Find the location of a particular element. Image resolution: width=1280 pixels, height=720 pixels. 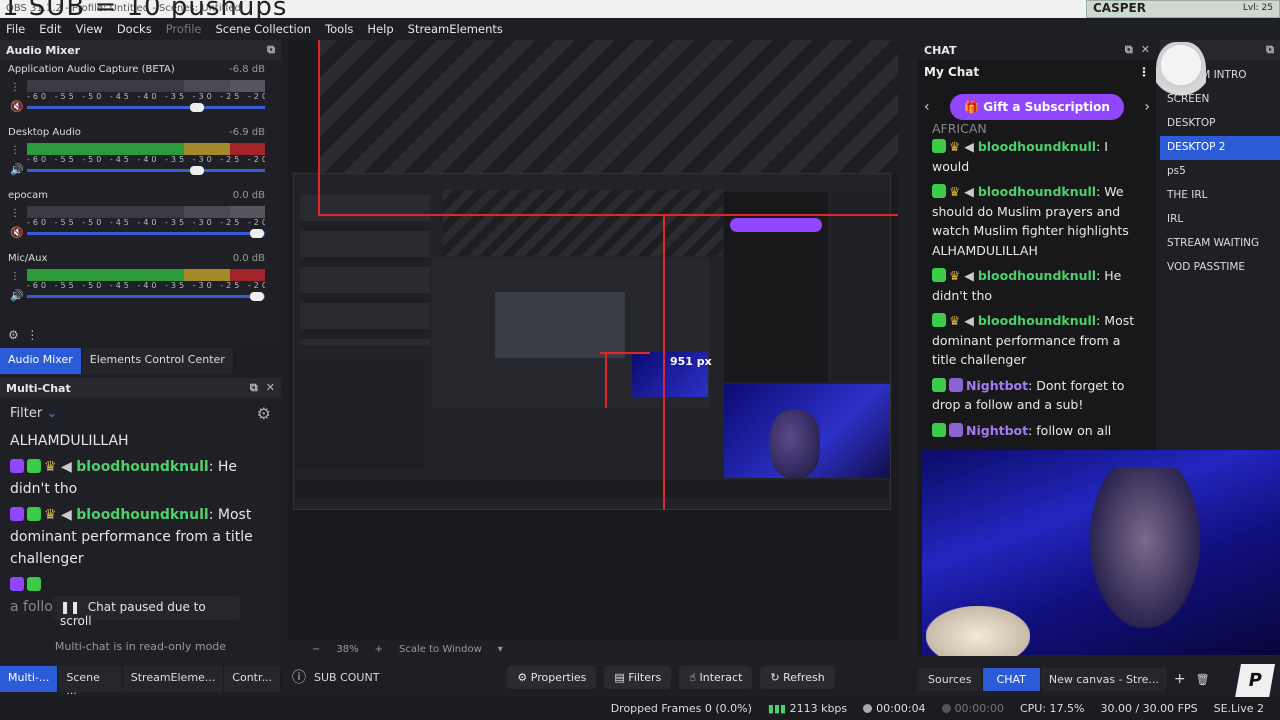

mixer-settings-icon: ⚙ is located at coordinates (13, 335).